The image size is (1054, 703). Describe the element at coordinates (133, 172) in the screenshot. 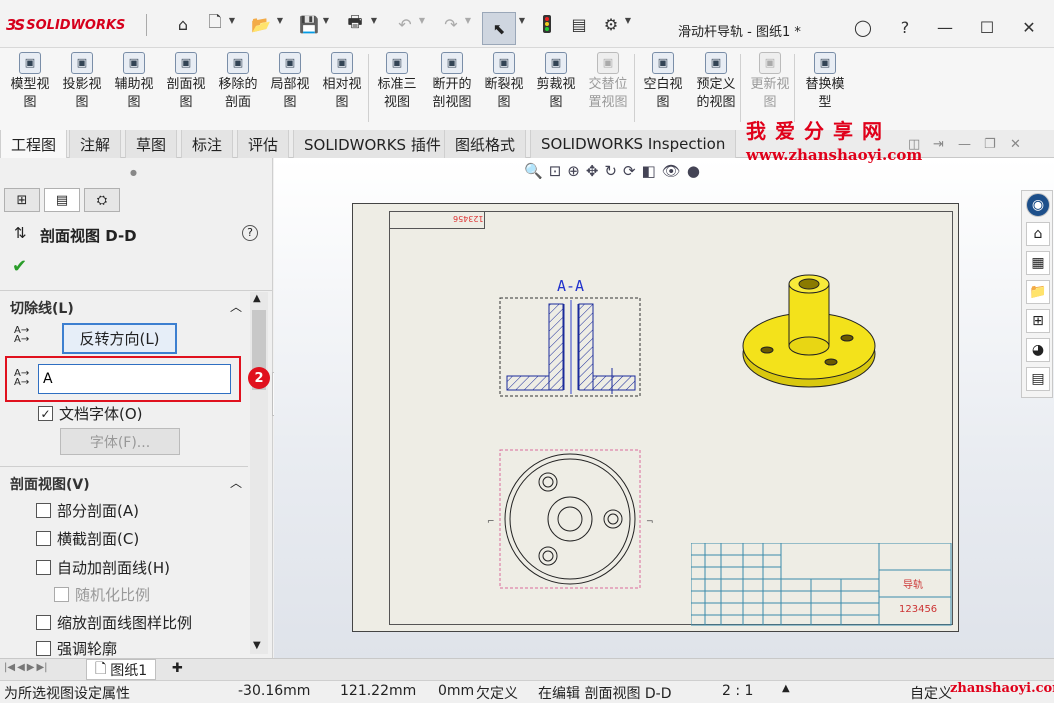

I see `panel-grip: ●` at that location.